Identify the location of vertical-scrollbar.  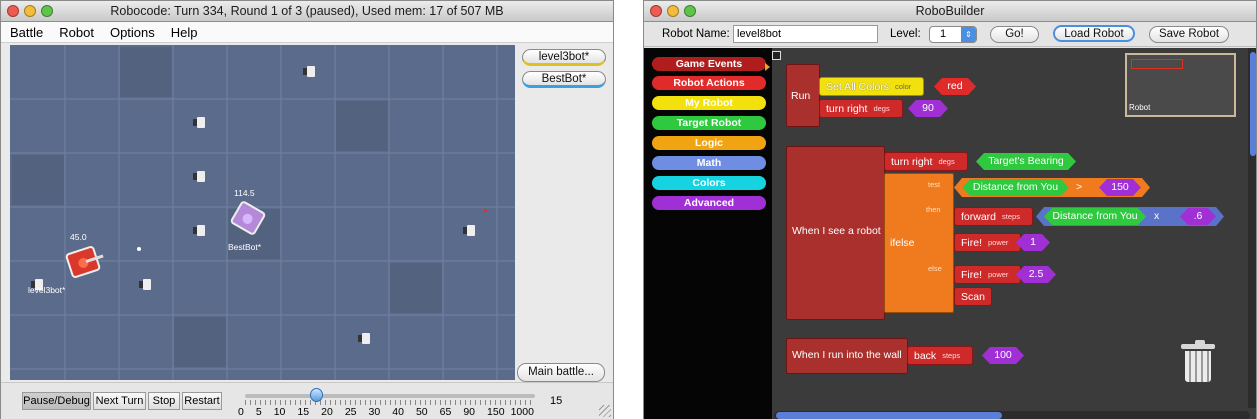
(1252, 228).